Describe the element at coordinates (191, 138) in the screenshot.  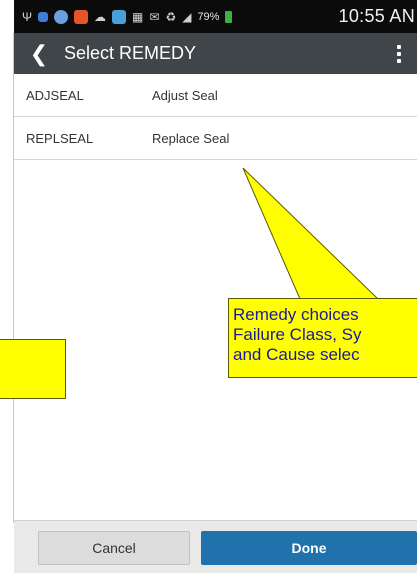
I see `remedy-description: Replace Seal` at that location.